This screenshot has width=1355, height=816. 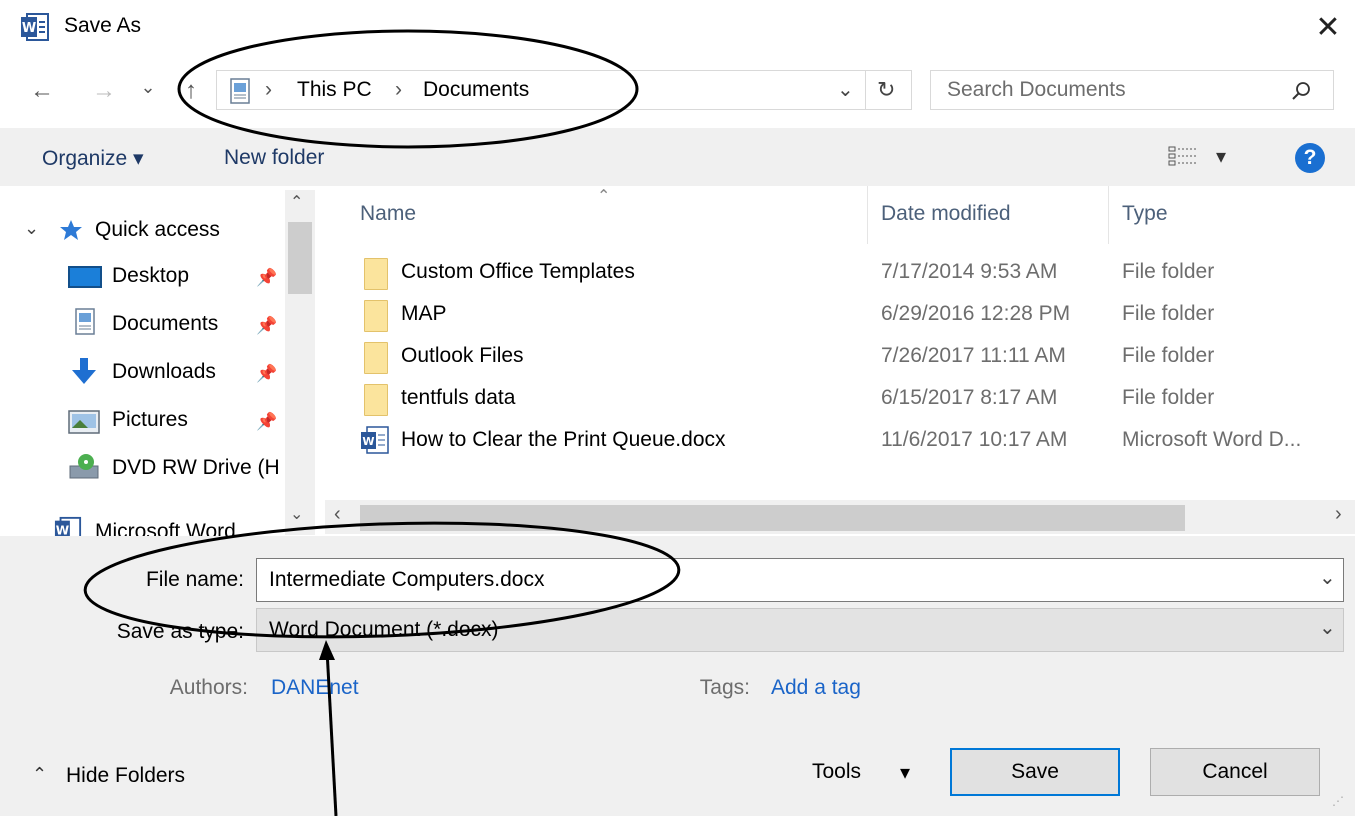 I want to click on file-name: Outlook Files, so click(x=462, y=355).